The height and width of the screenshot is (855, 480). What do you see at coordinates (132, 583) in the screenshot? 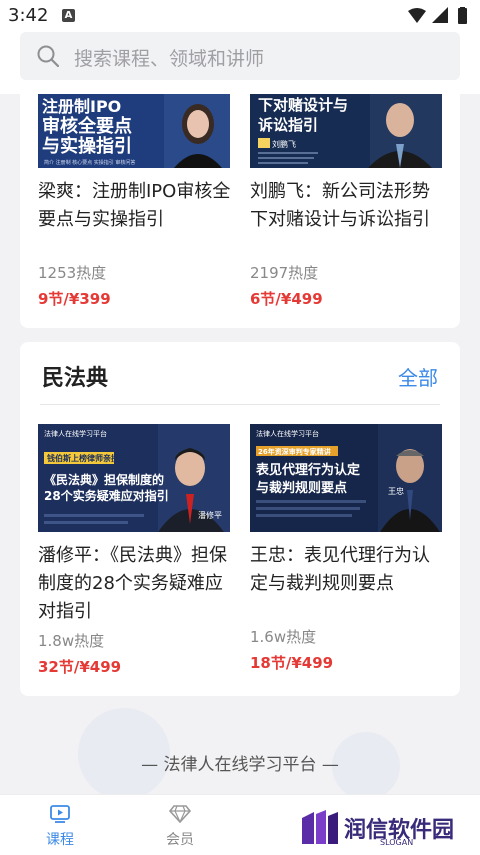
I see `course-title: 潘修平：《民法典》担保制度的28个实务疑难应对指引` at bounding box center [132, 583].